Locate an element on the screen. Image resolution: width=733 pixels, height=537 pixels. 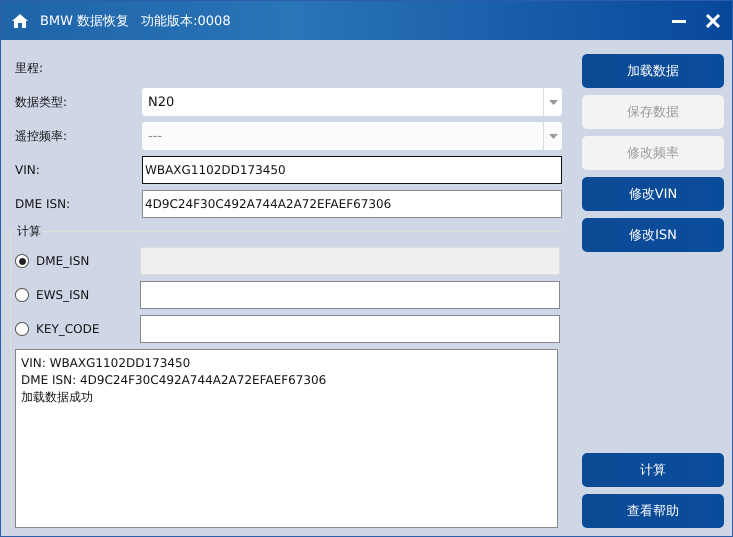
window-title: BMW 数据恢复 is located at coordinates (85, 21).